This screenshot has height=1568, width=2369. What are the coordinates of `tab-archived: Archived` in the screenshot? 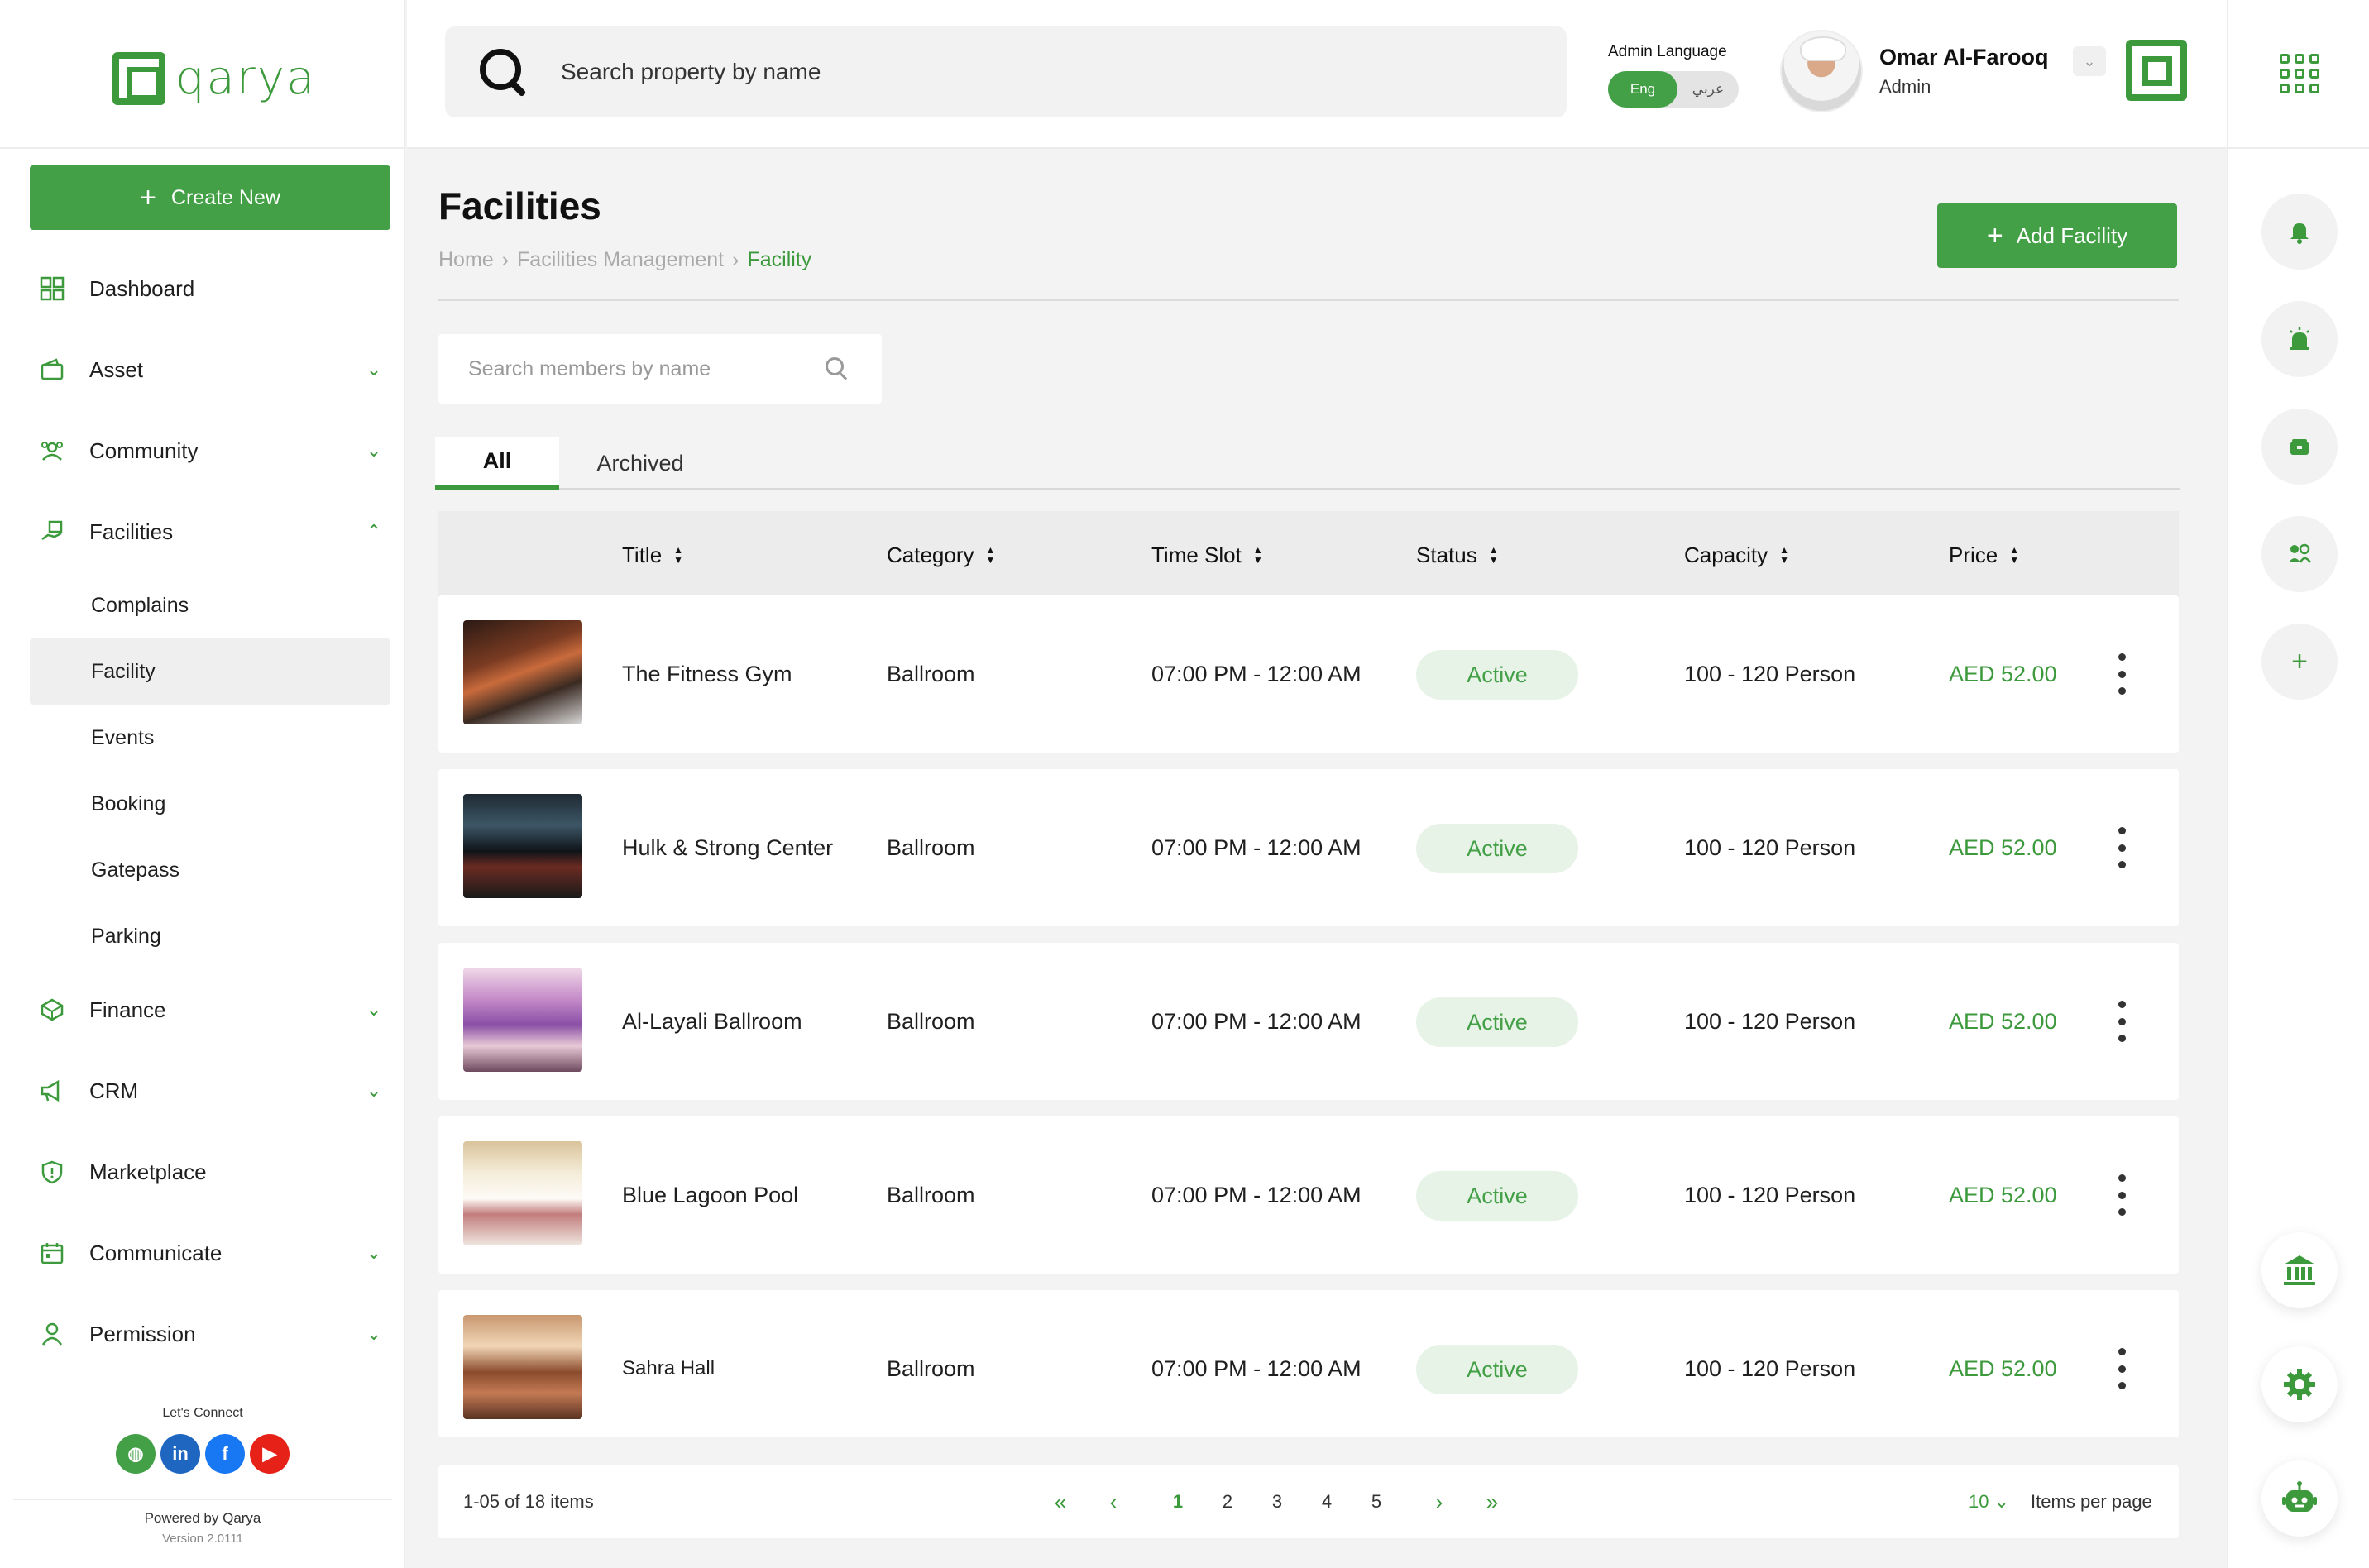 It's located at (640, 463).